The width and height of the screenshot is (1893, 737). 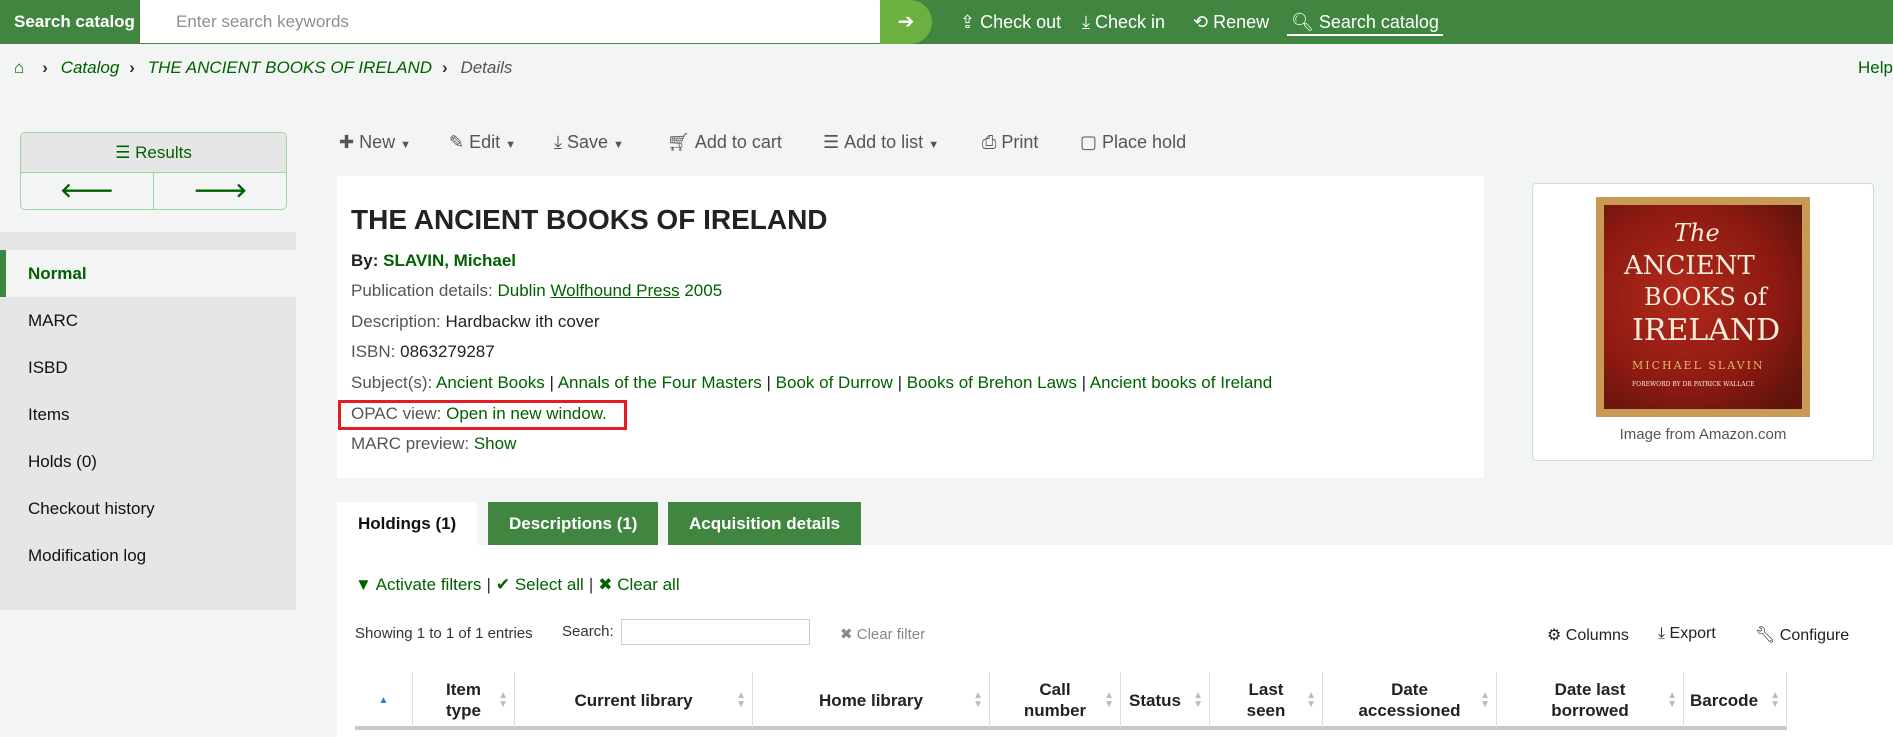 I want to click on columns-button: ⚙ Columns, so click(x=1588, y=635).